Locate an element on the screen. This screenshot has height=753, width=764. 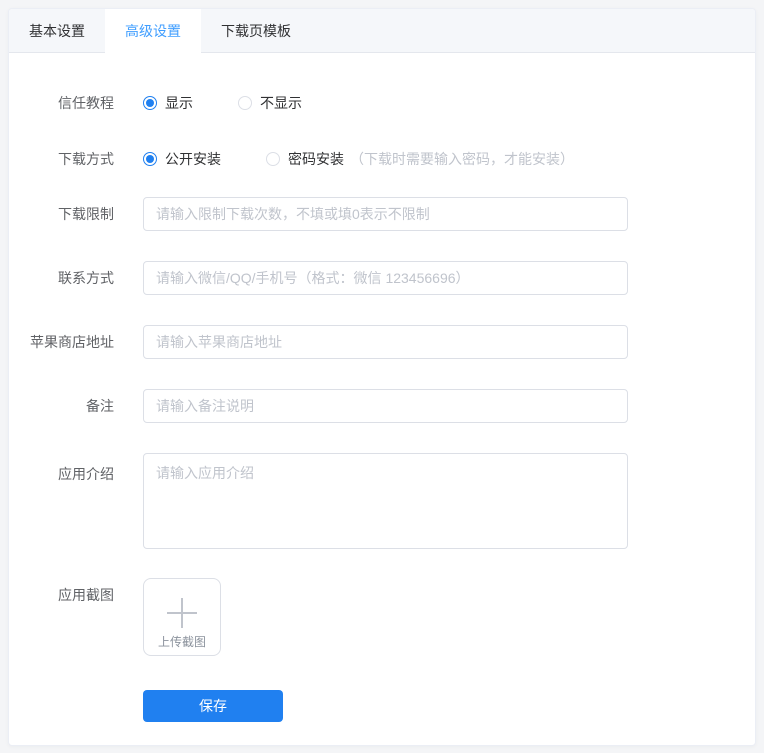
download-method-radio-group: 公开安装 密码安装 （下载时需要输入密码，才能安装） is located at coordinates (358, 159).